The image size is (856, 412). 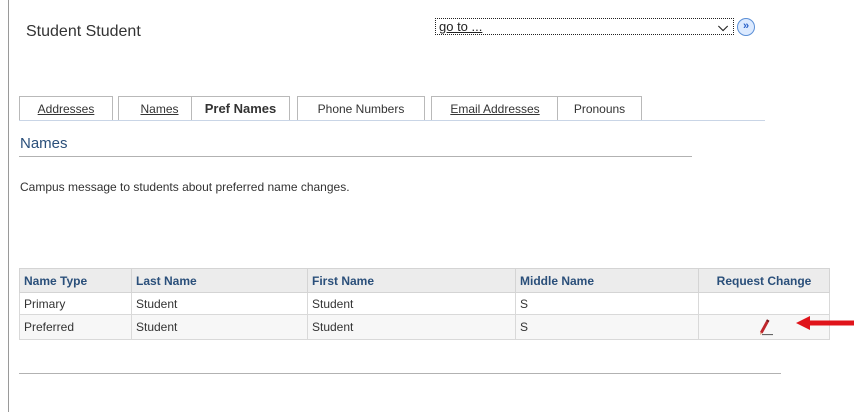 I want to click on table-row: Primary Student Student S, so click(x=424, y=303).